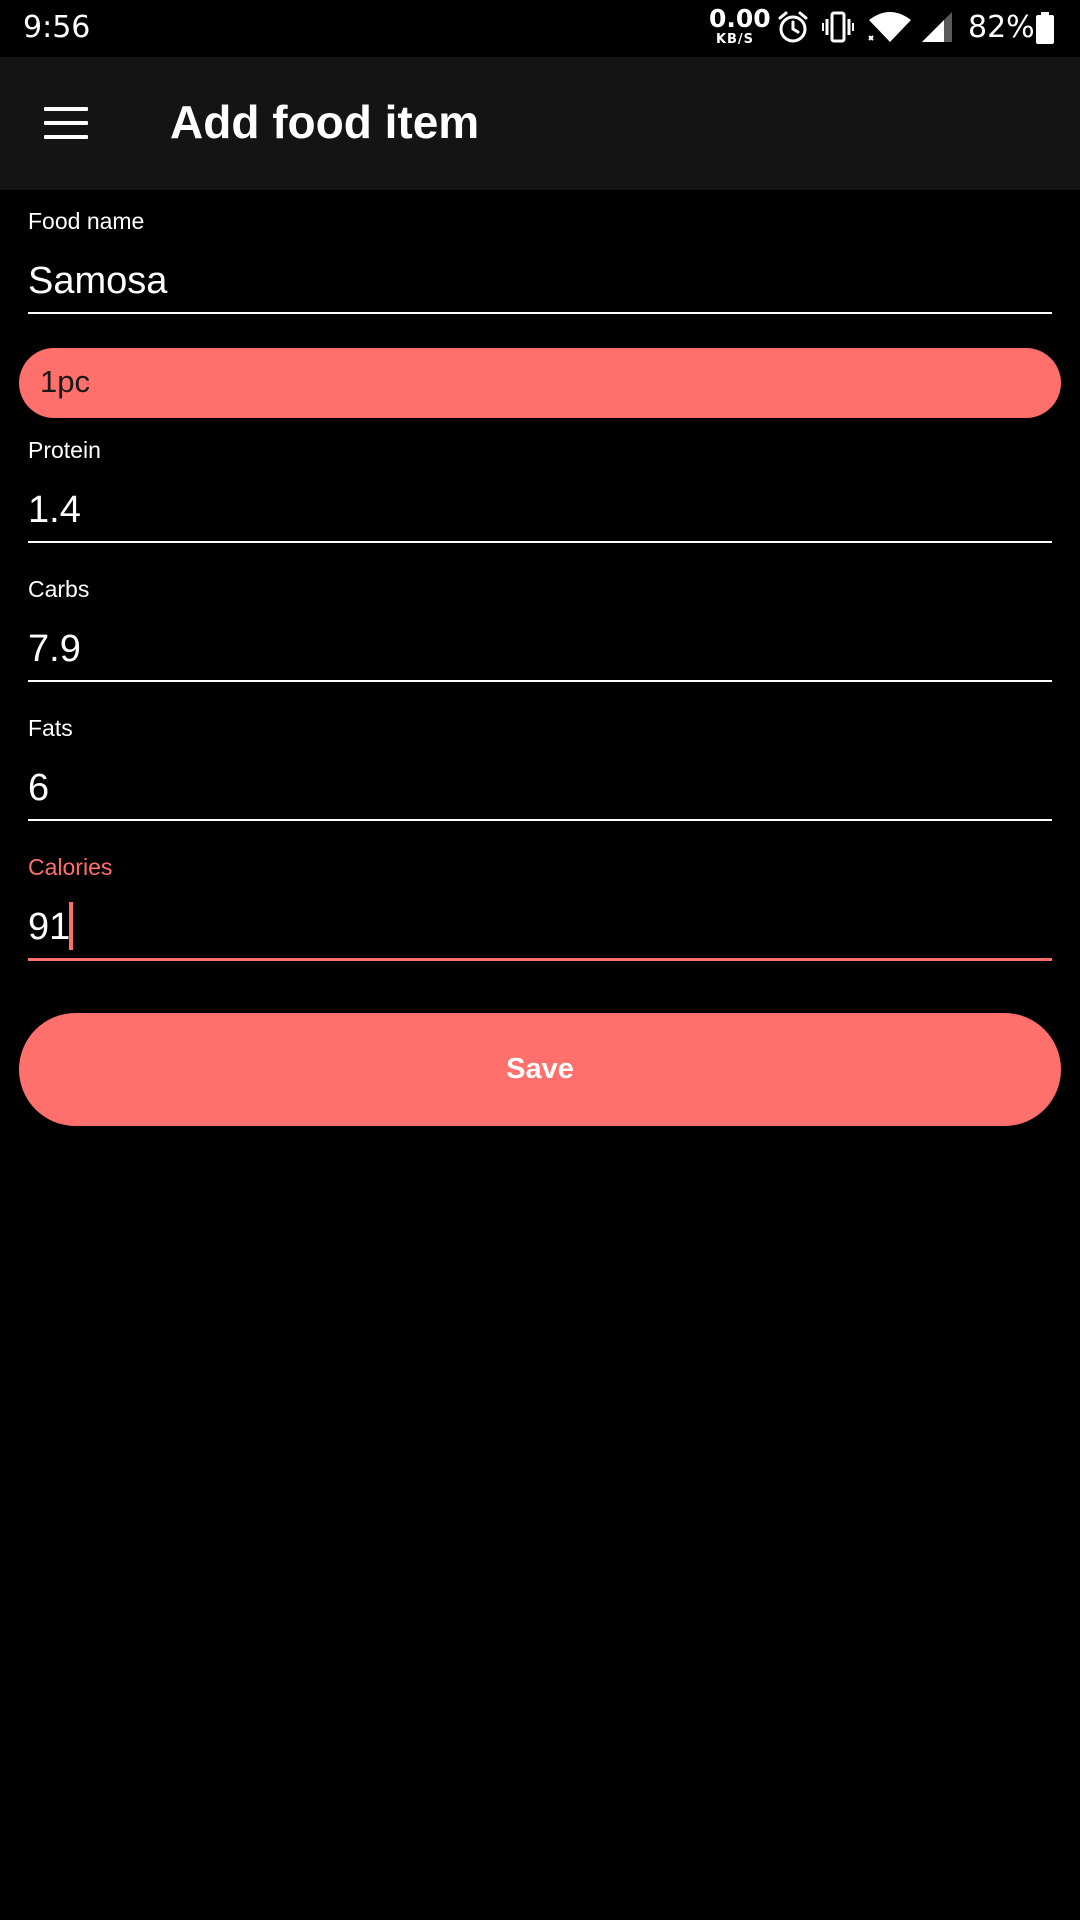 The height and width of the screenshot is (1920, 1080). I want to click on calories-field: Calories, so click(540, 907).